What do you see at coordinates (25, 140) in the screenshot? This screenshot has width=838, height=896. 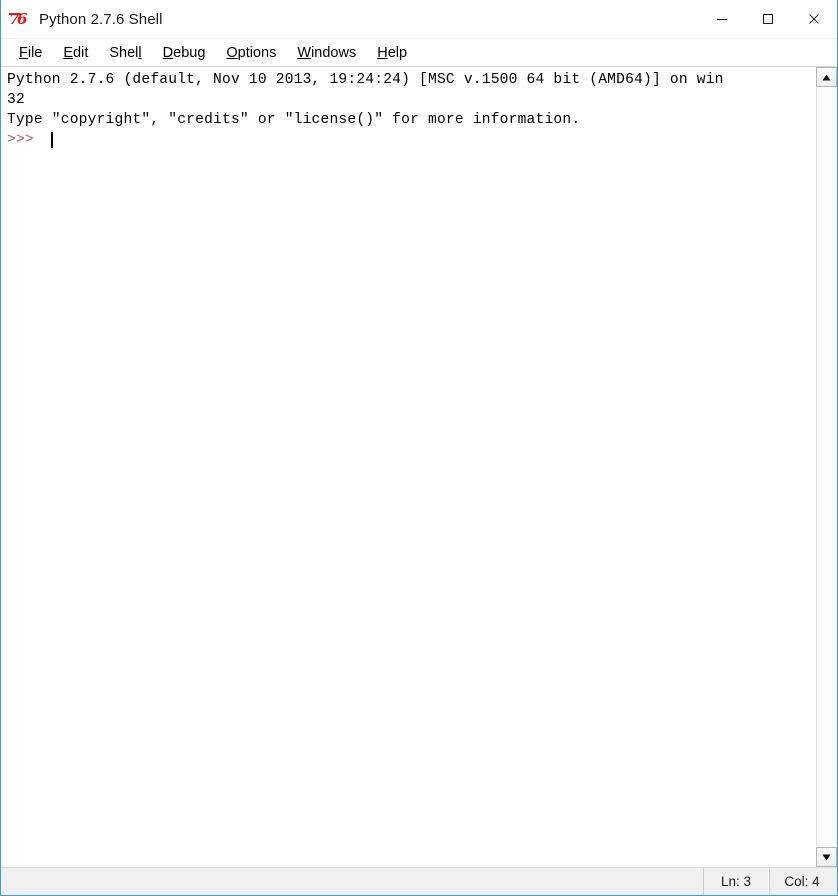 I see `shell-prompt: >>>` at bounding box center [25, 140].